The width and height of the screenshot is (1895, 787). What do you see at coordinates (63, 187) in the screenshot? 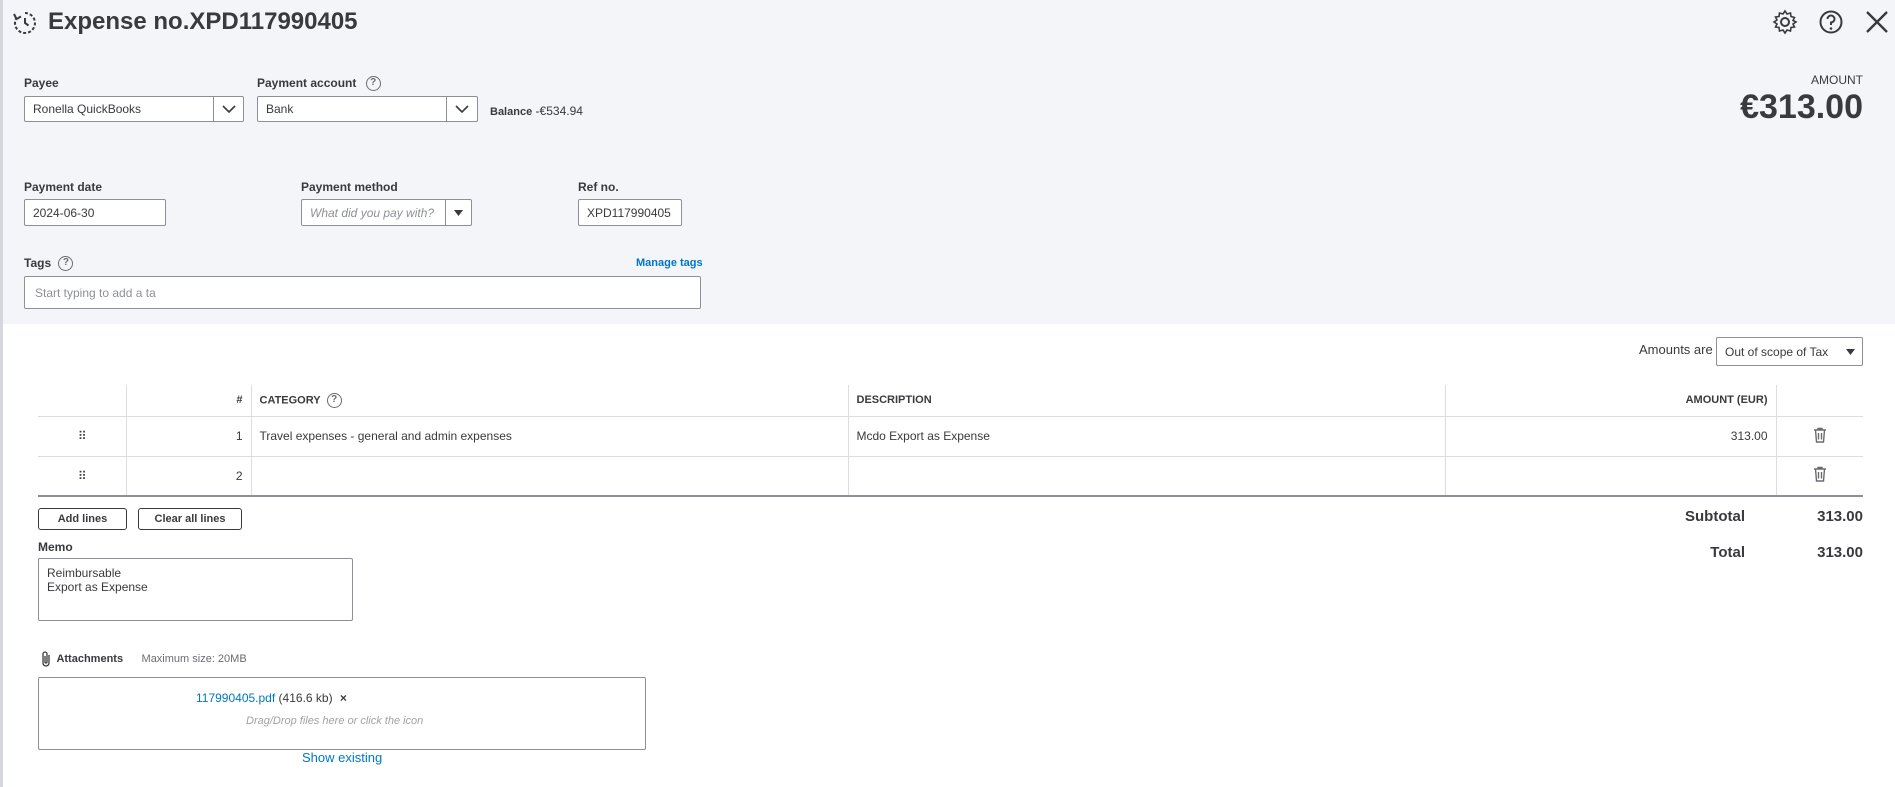
I see `payment-date-label: Payment date` at bounding box center [63, 187].